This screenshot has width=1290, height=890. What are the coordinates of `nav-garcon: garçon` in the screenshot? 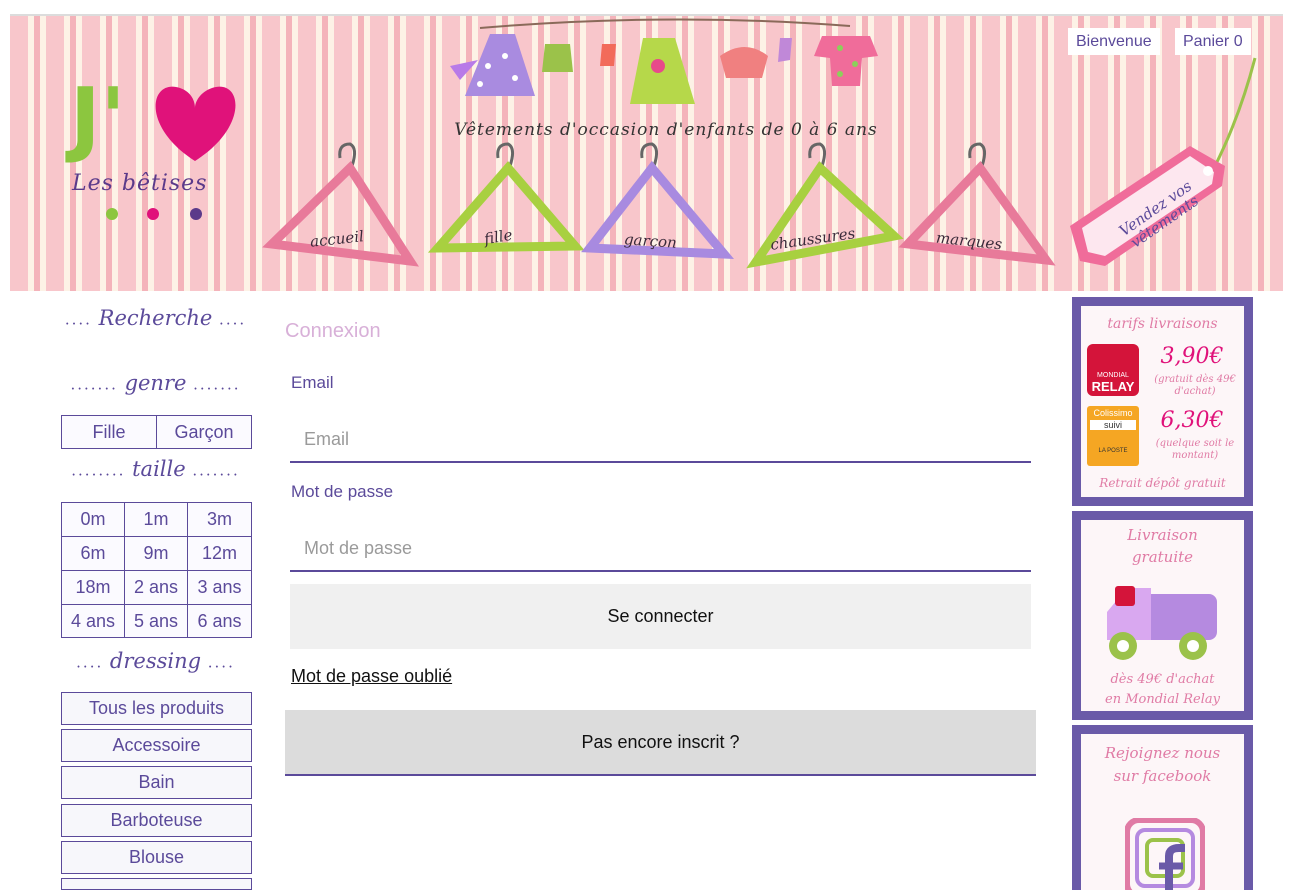 It's located at (650, 241).